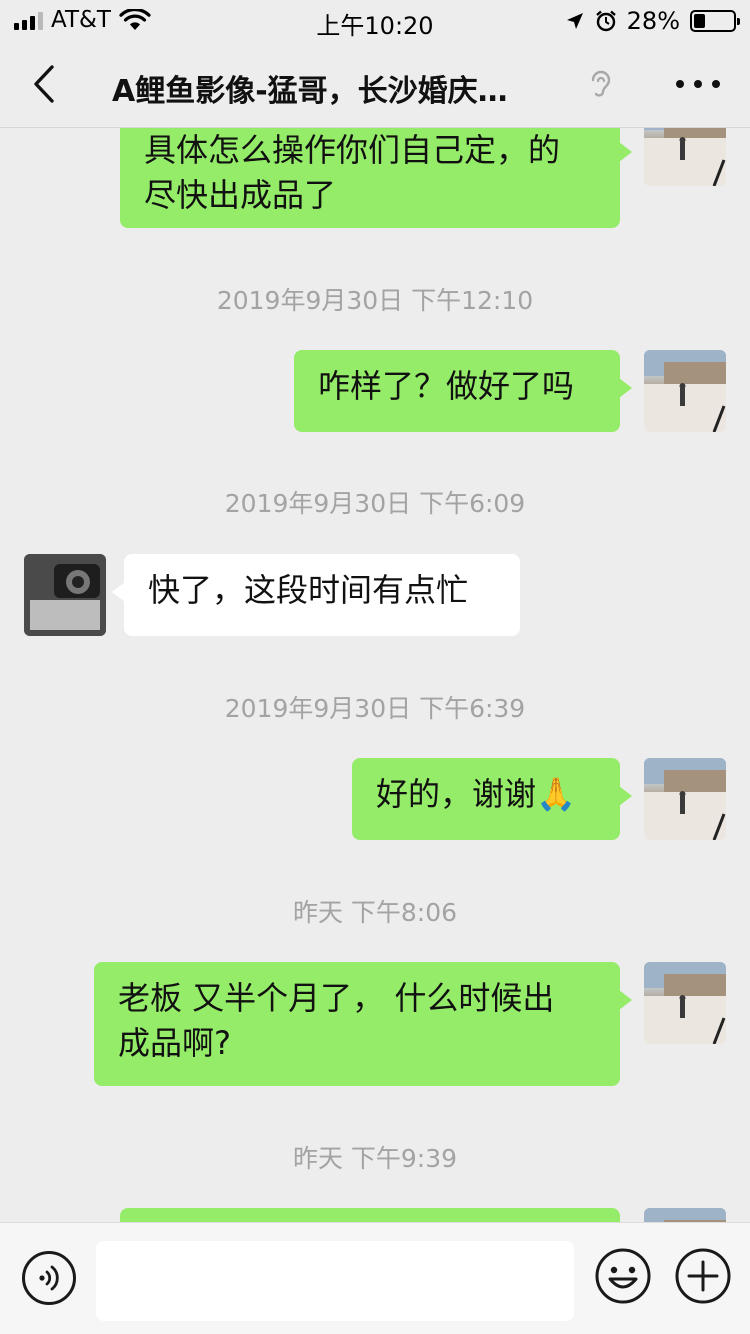  I want to click on message-timestamp: 2019年9月30日 下午6:09, so click(375, 503).